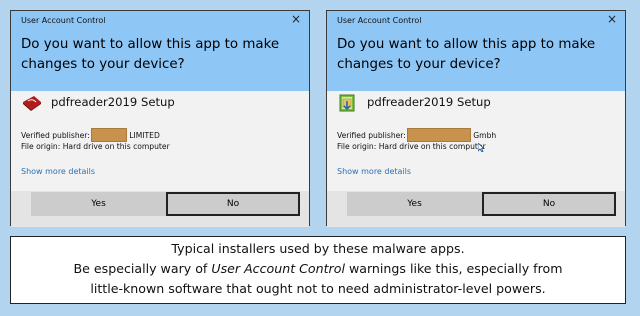 This screenshot has width=640, height=316. I want to click on caption-line-2-post: warnings like this, especially from, so click(453, 268).